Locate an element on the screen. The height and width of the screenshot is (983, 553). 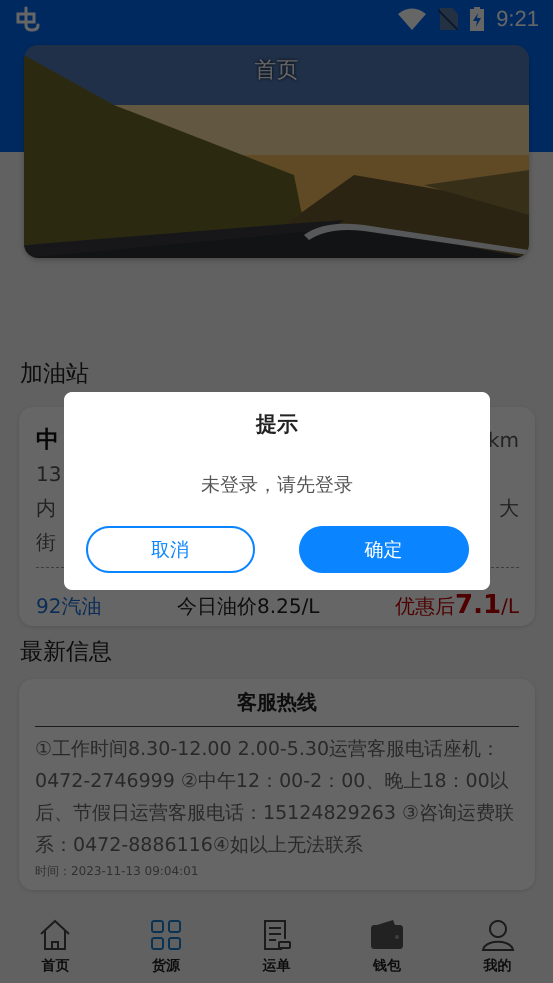
battery-charging-icon is located at coordinates (477, 19).